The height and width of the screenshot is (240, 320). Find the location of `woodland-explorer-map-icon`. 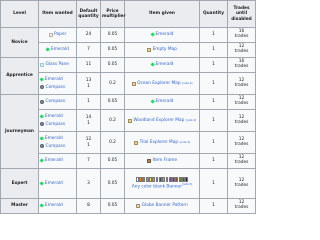

woodland-explorer-map-icon is located at coordinates (129, 120).